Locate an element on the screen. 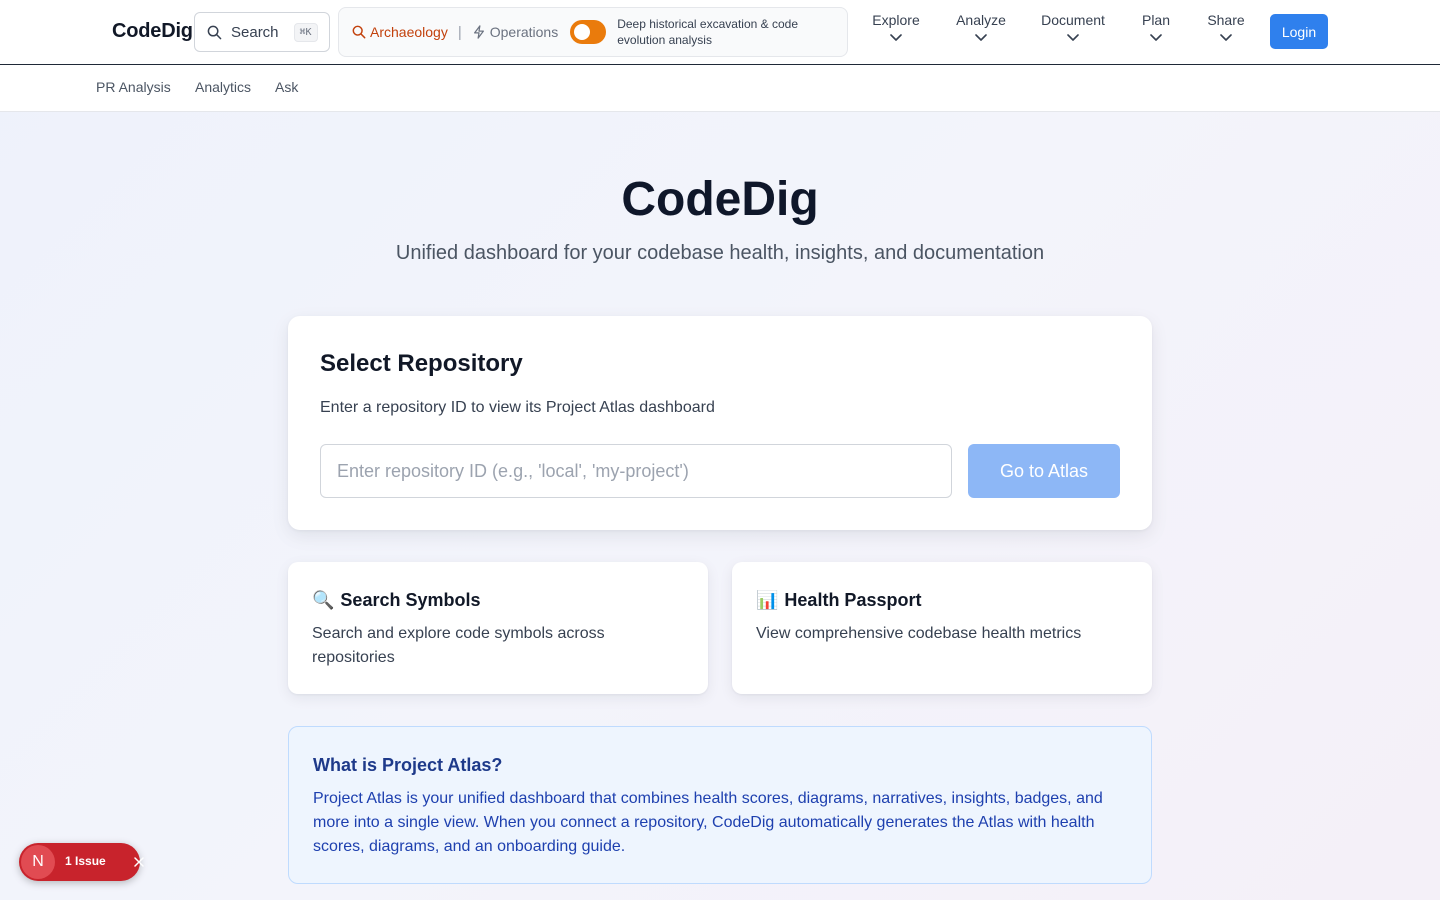 The height and width of the screenshot is (900, 1440). feature-title: 🔍 Search Symbols is located at coordinates (396, 600).